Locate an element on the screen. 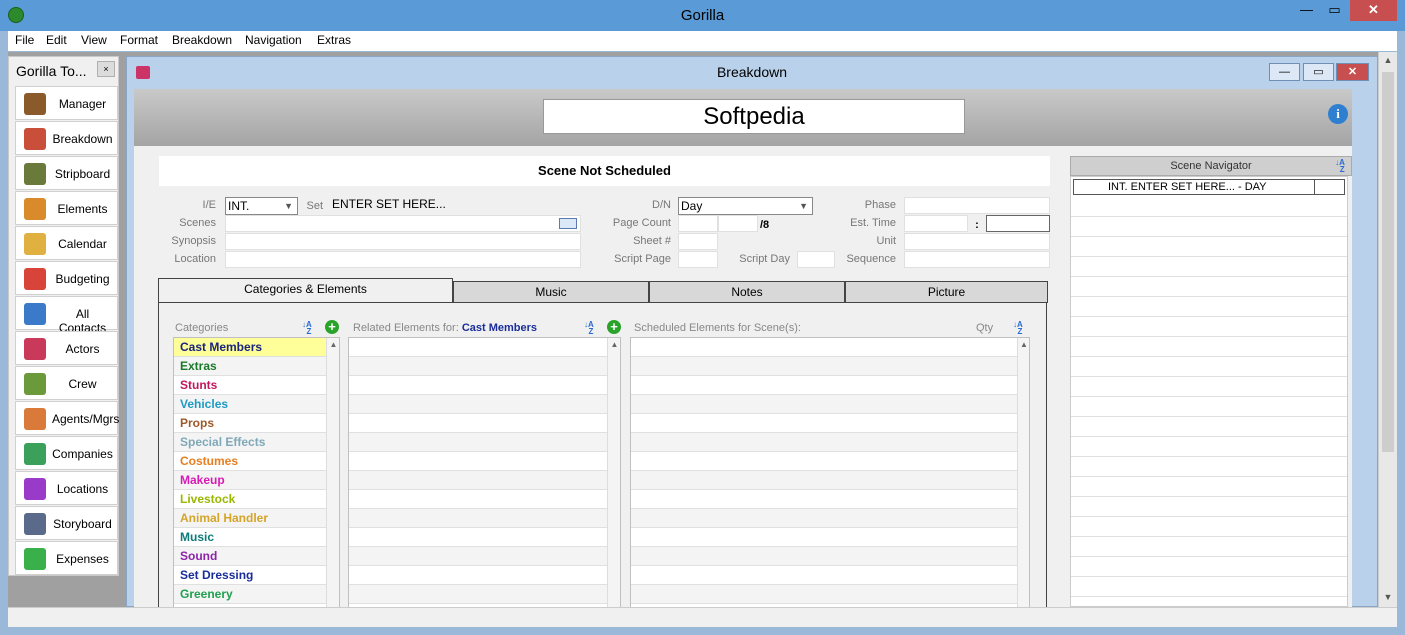  toolbox-locations-button: Locations is located at coordinates (66, 488).